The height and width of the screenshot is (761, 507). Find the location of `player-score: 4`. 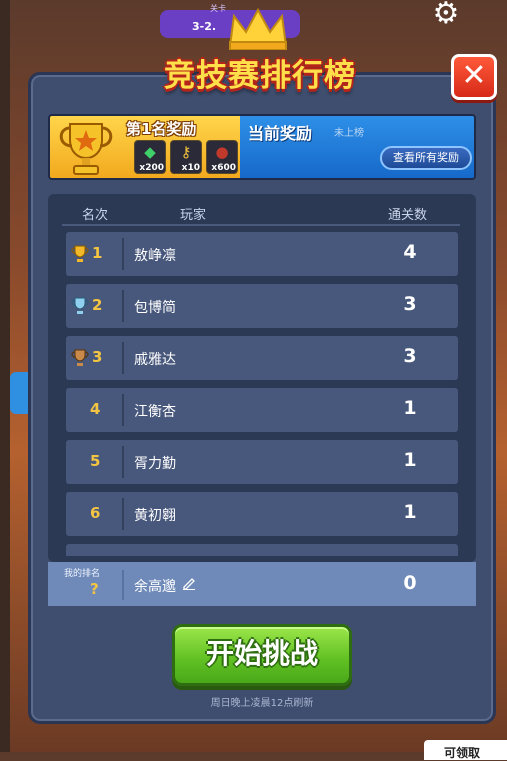

player-score: 4 is located at coordinates (410, 252).